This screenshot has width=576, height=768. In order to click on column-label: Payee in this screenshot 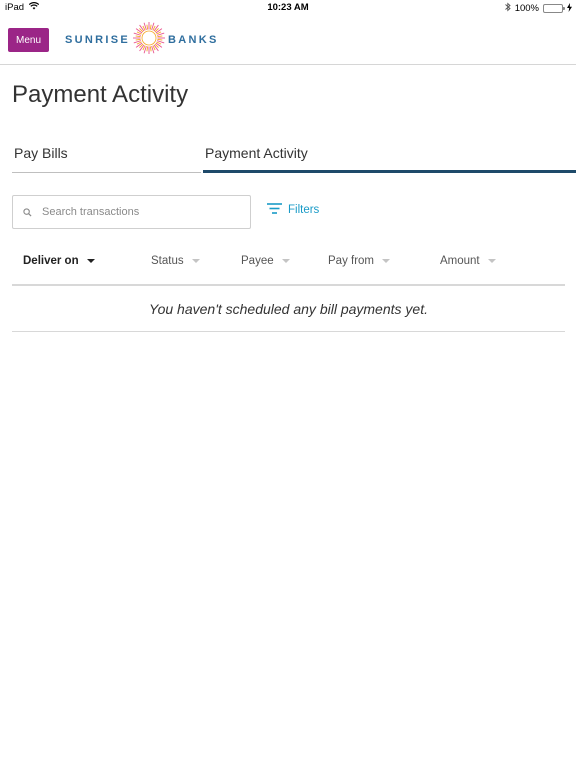, I will do `click(257, 261)`.